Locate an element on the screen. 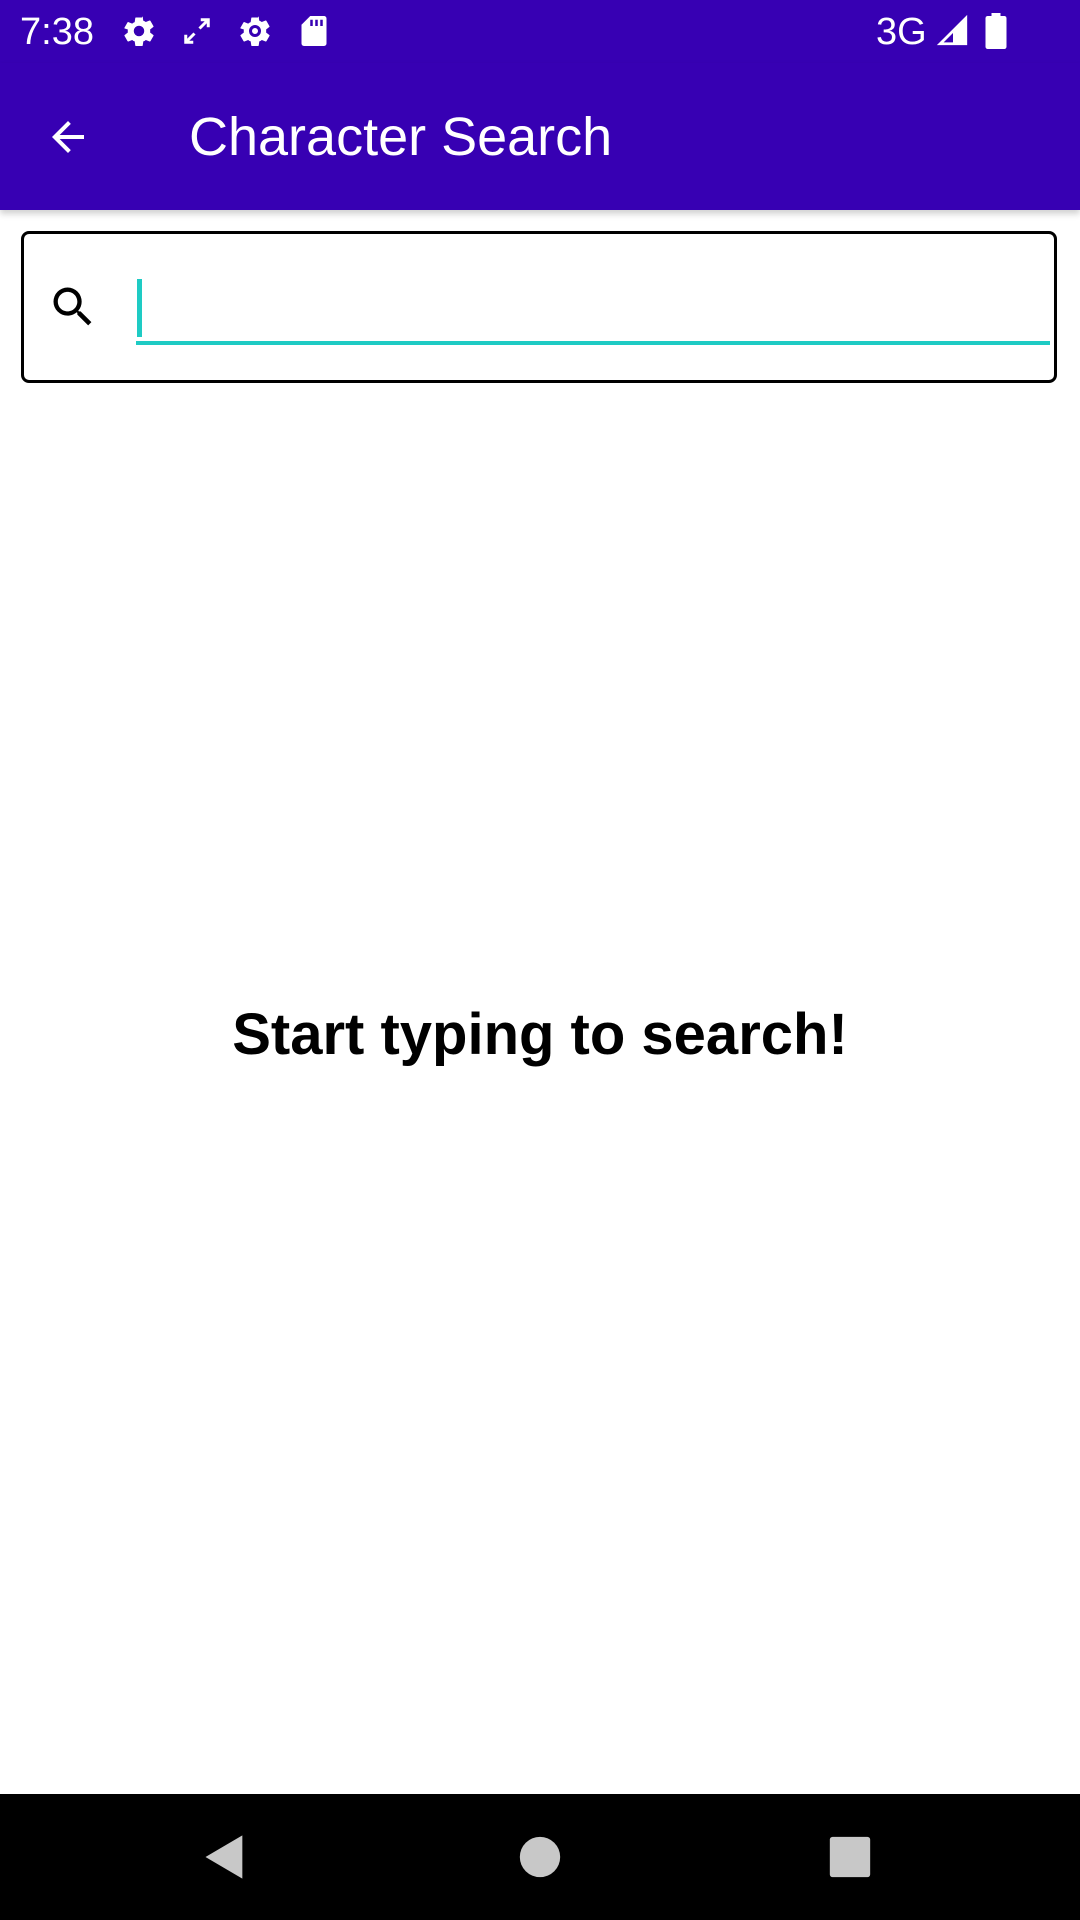 The height and width of the screenshot is (1920, 1080). back-triangle-icon is located at coordinates (224, 1857).